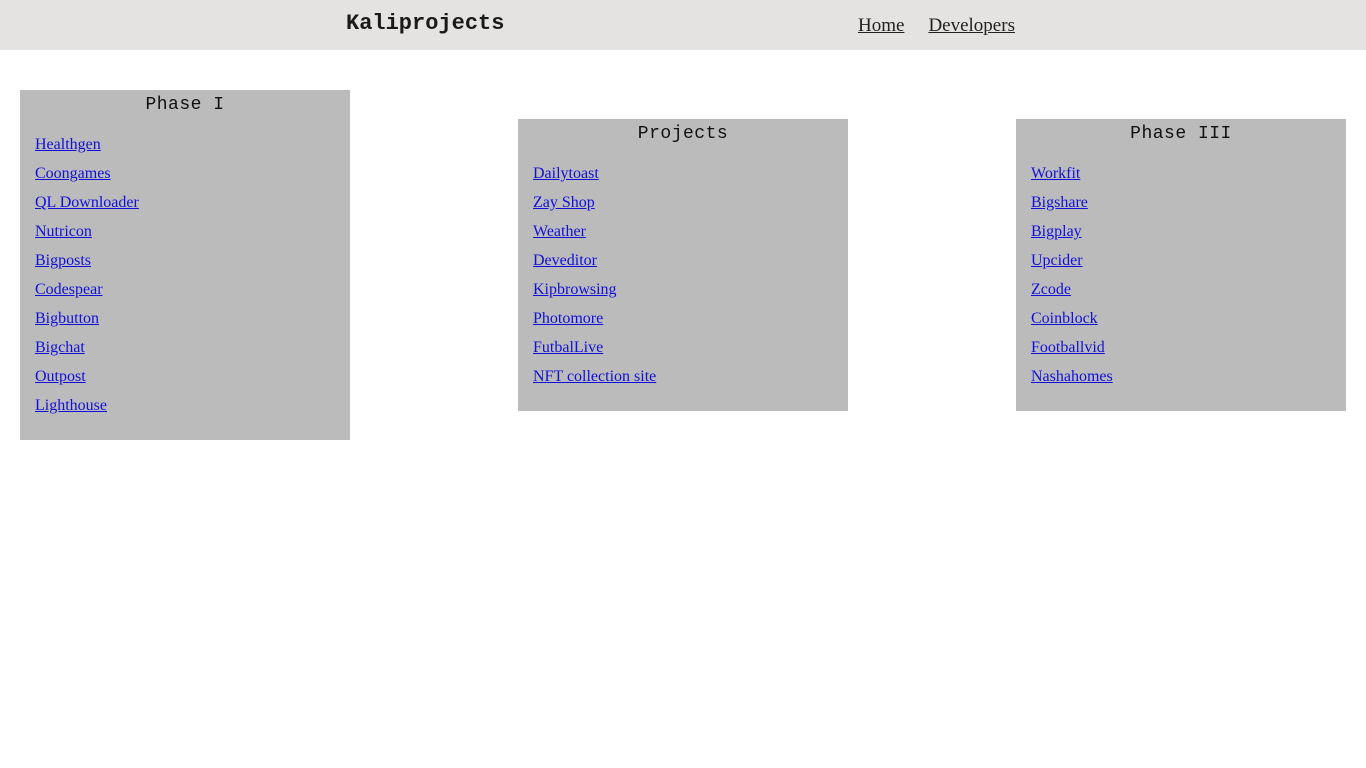  Describe the element at coordinates (594, 376) in the screenshot. I see `project-link-nft-collection-site: NFT collection site` at that location.